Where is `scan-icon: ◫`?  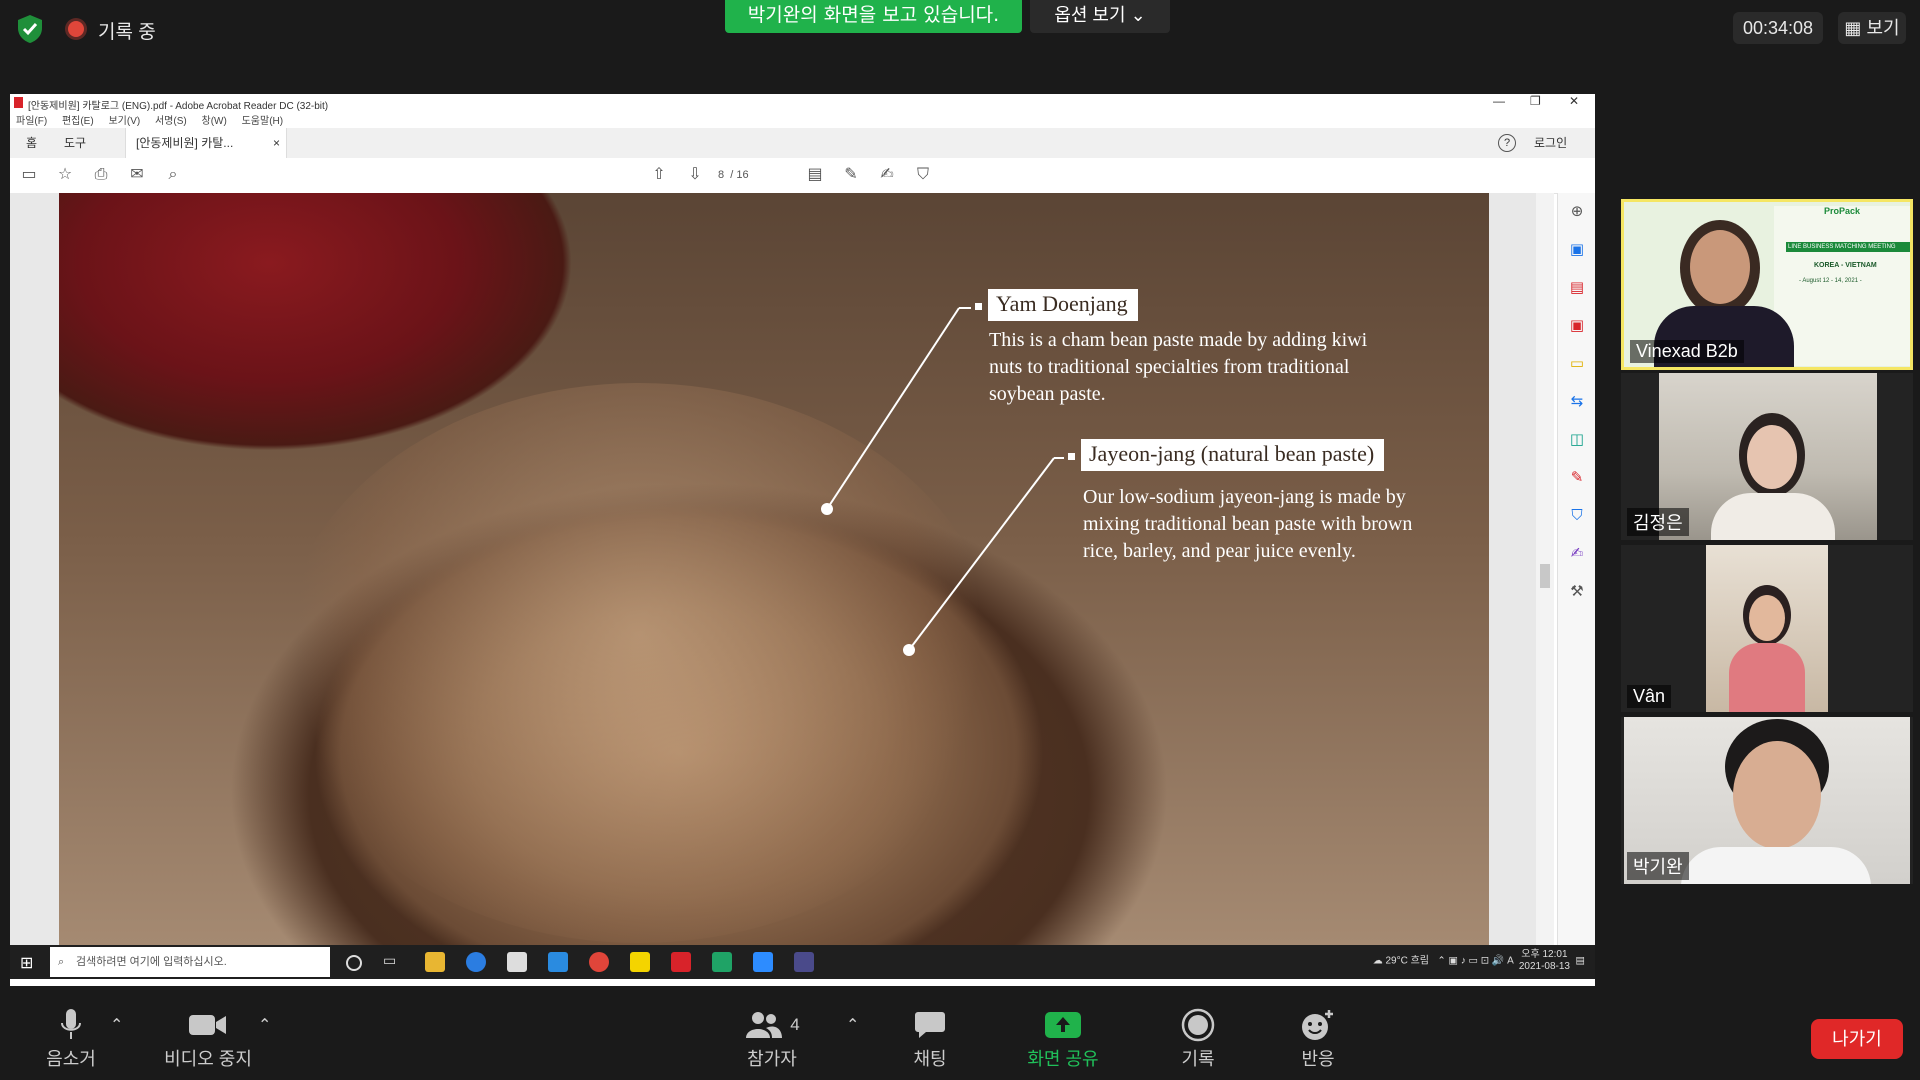 scan-icon: ◫ is located at coordinates (1577, 440).